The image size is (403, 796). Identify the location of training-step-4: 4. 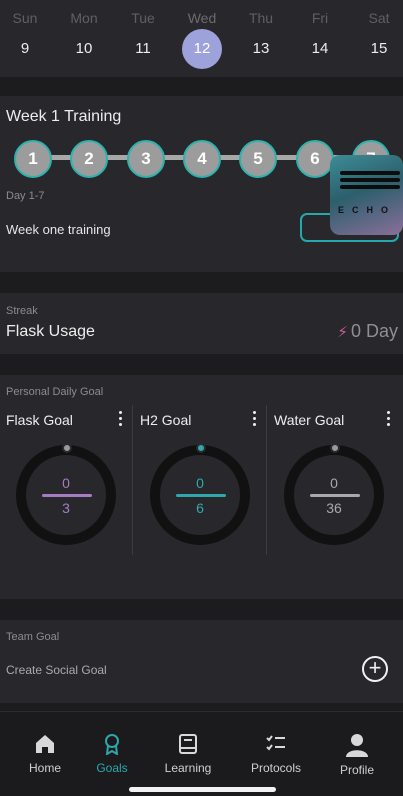
(202, 159).